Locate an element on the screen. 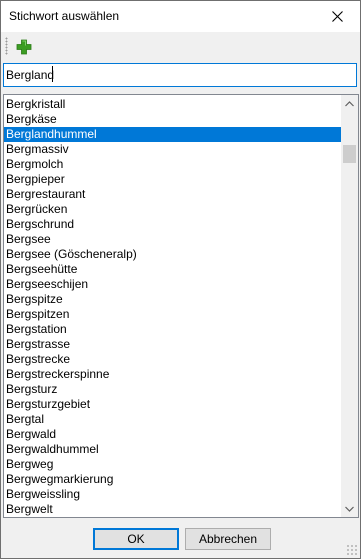 The width and height of the screenshot is (361, 559). plus-icon is located at coordinates (24, 46).